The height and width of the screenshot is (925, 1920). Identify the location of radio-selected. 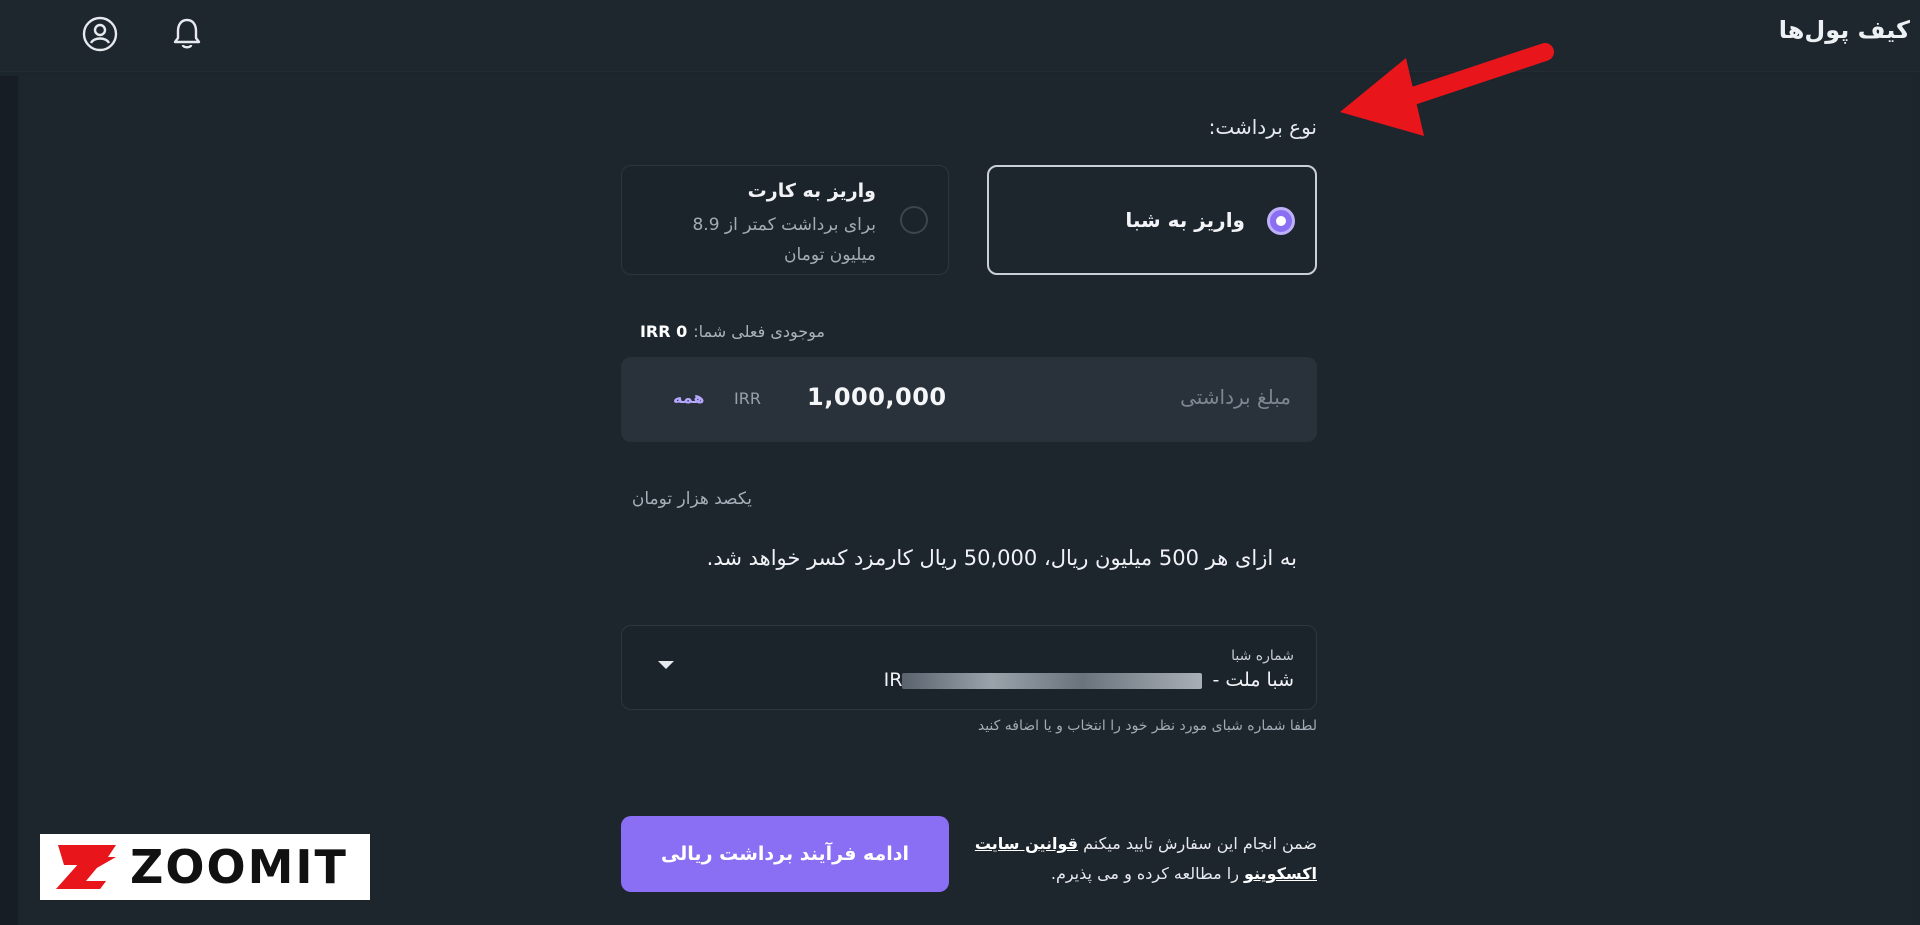
(1281, 221).